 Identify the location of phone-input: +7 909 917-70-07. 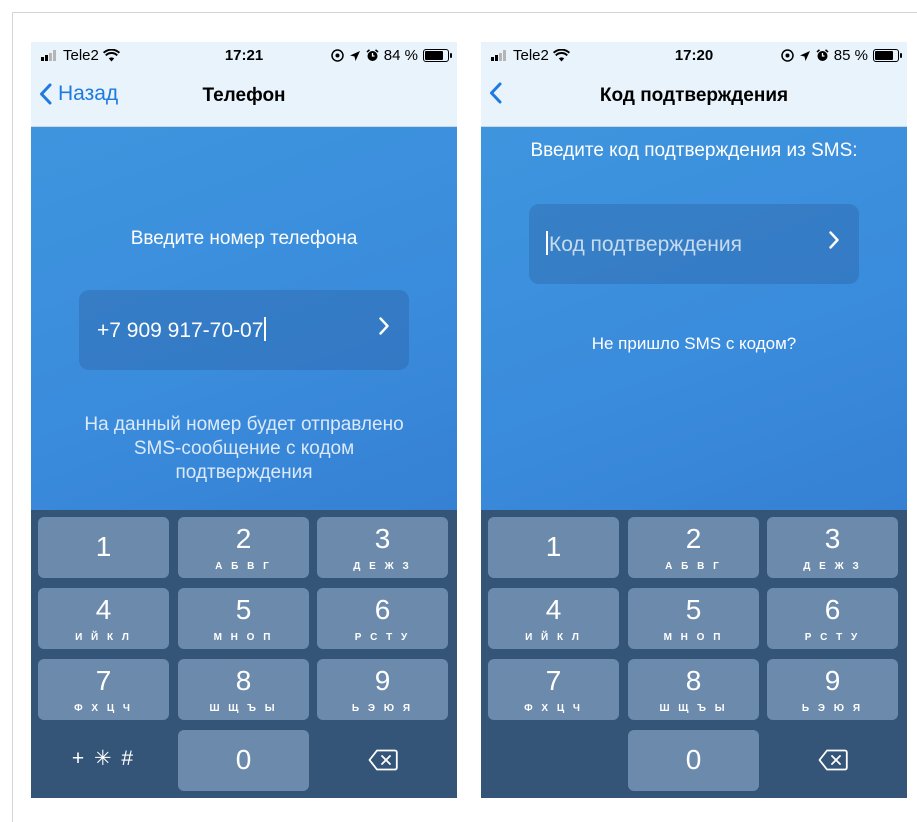
(244, 330).